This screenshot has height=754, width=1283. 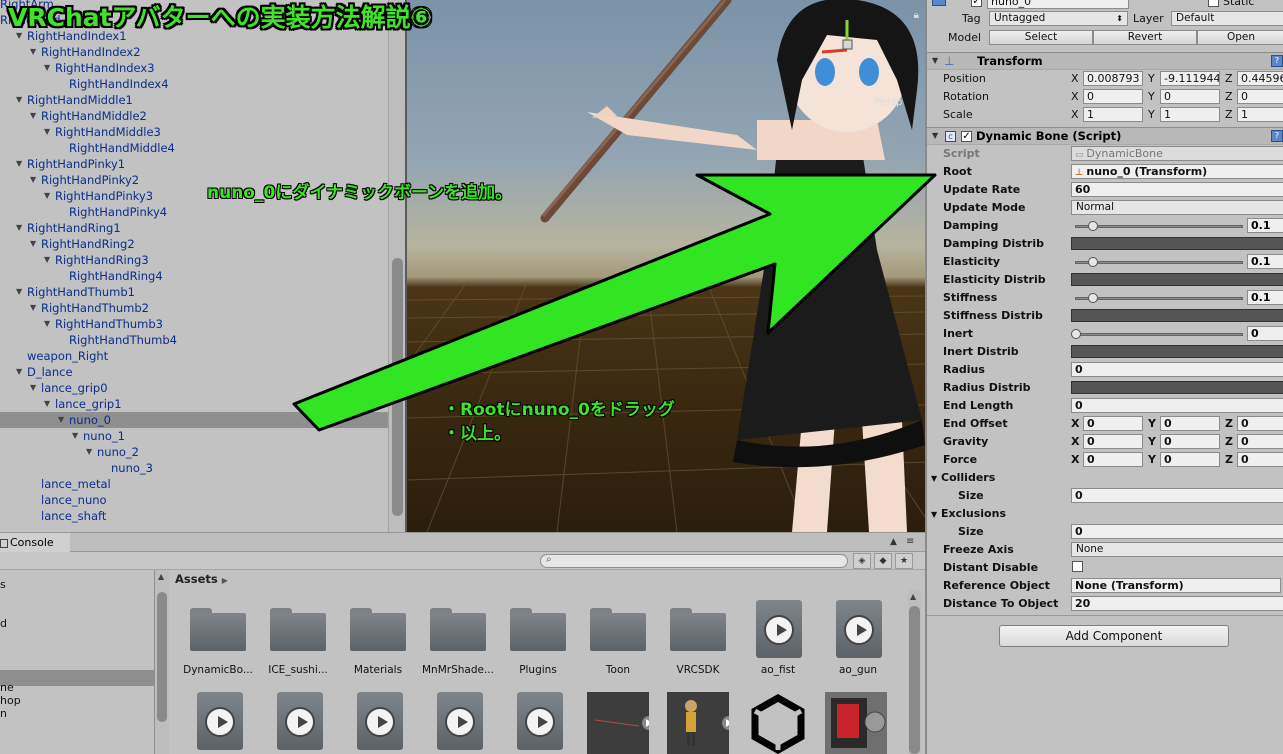 What do you see at coordinates (701, 723) in the screenshot?
I see `model-preview-icon` at bounding box center [701, 723].